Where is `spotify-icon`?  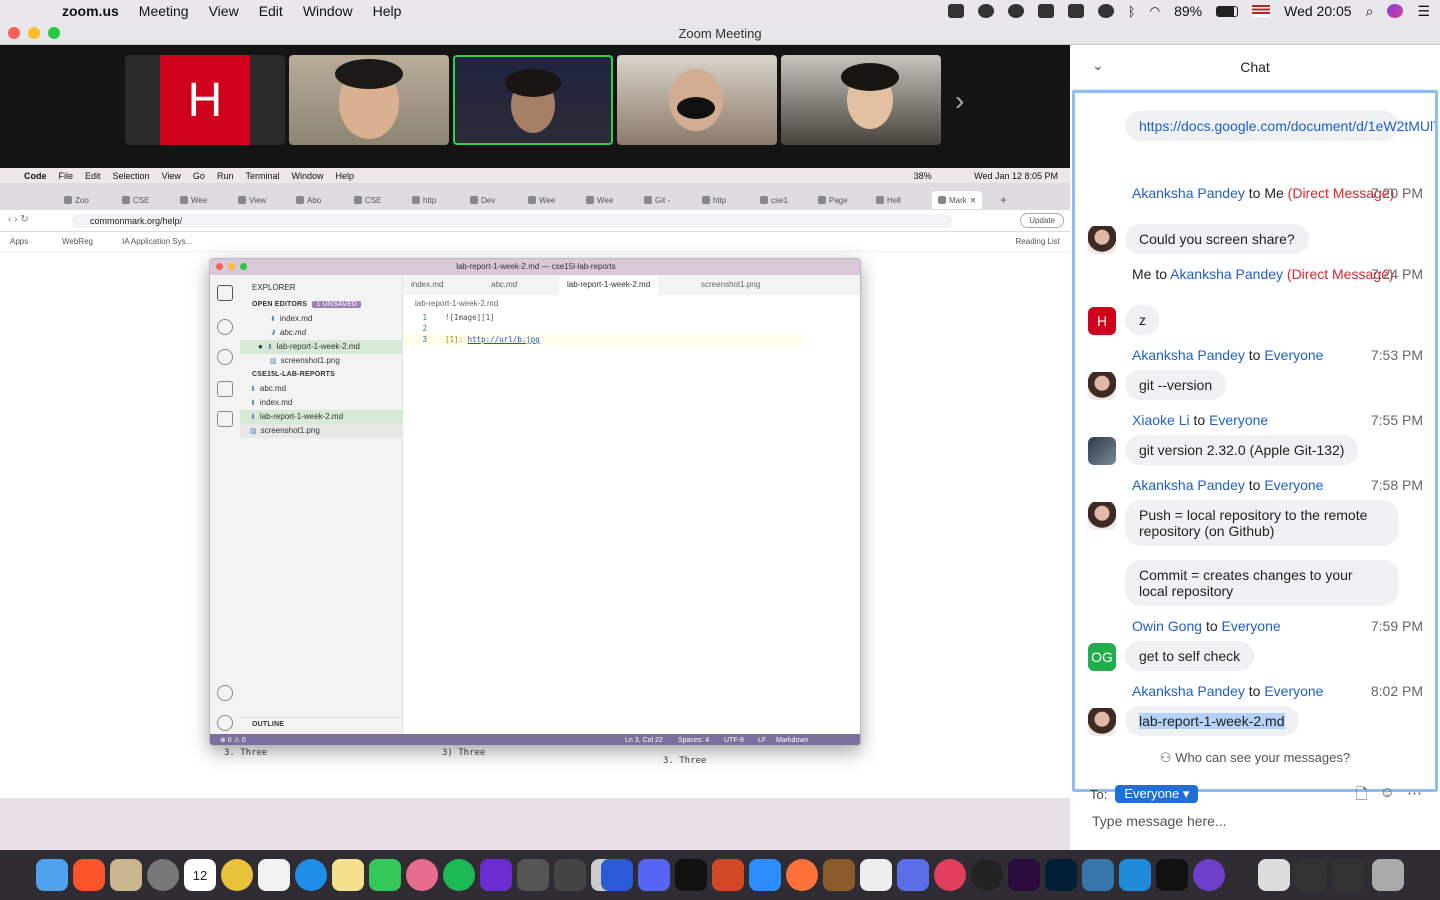
spotify-icon is located at coordinates (459, 875).